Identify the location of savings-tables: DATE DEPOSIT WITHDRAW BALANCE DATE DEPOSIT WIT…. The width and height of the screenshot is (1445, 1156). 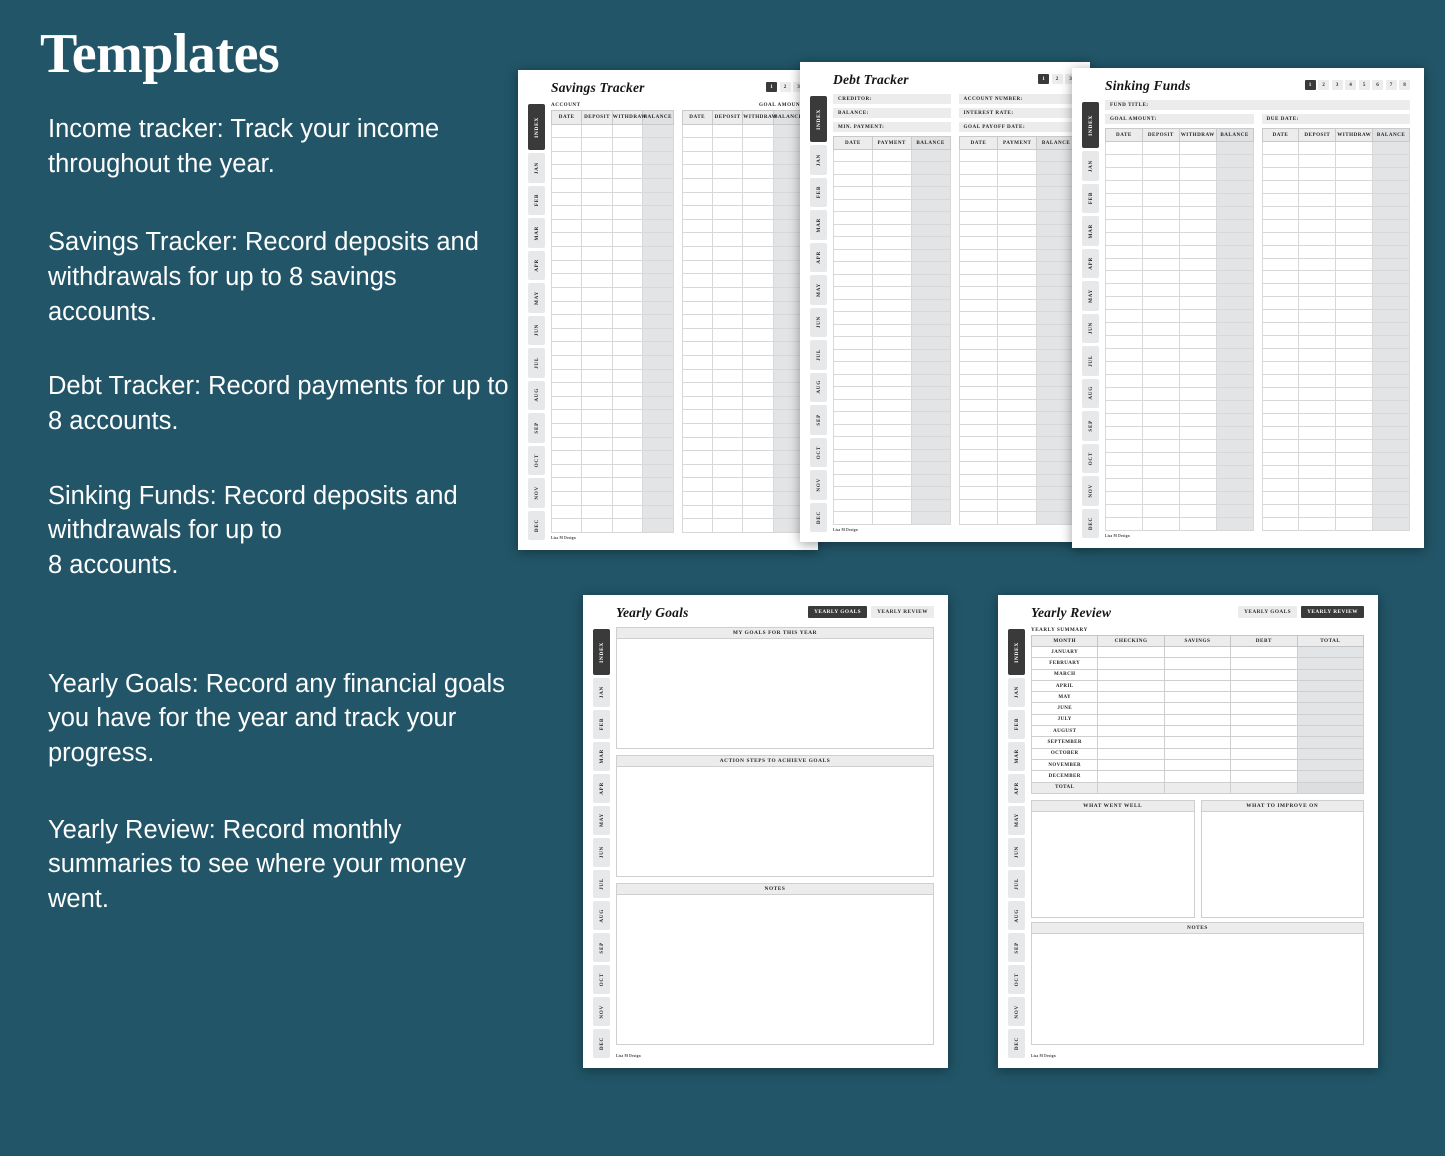
(677, 321).